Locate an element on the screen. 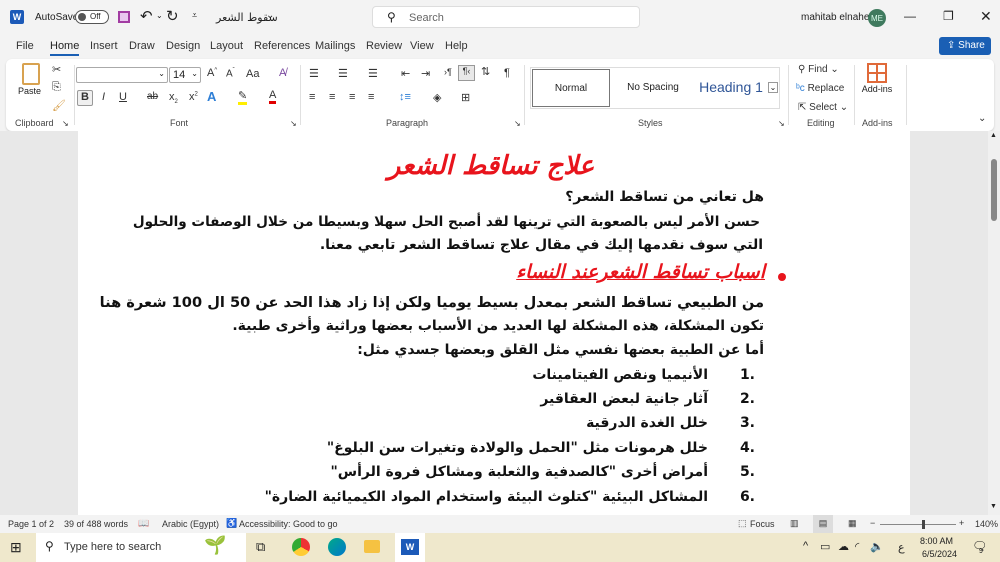 The width and height of the screenshot is (1000, 562). page-count: Page 1 of 2 is located at coordinates (31, 524).